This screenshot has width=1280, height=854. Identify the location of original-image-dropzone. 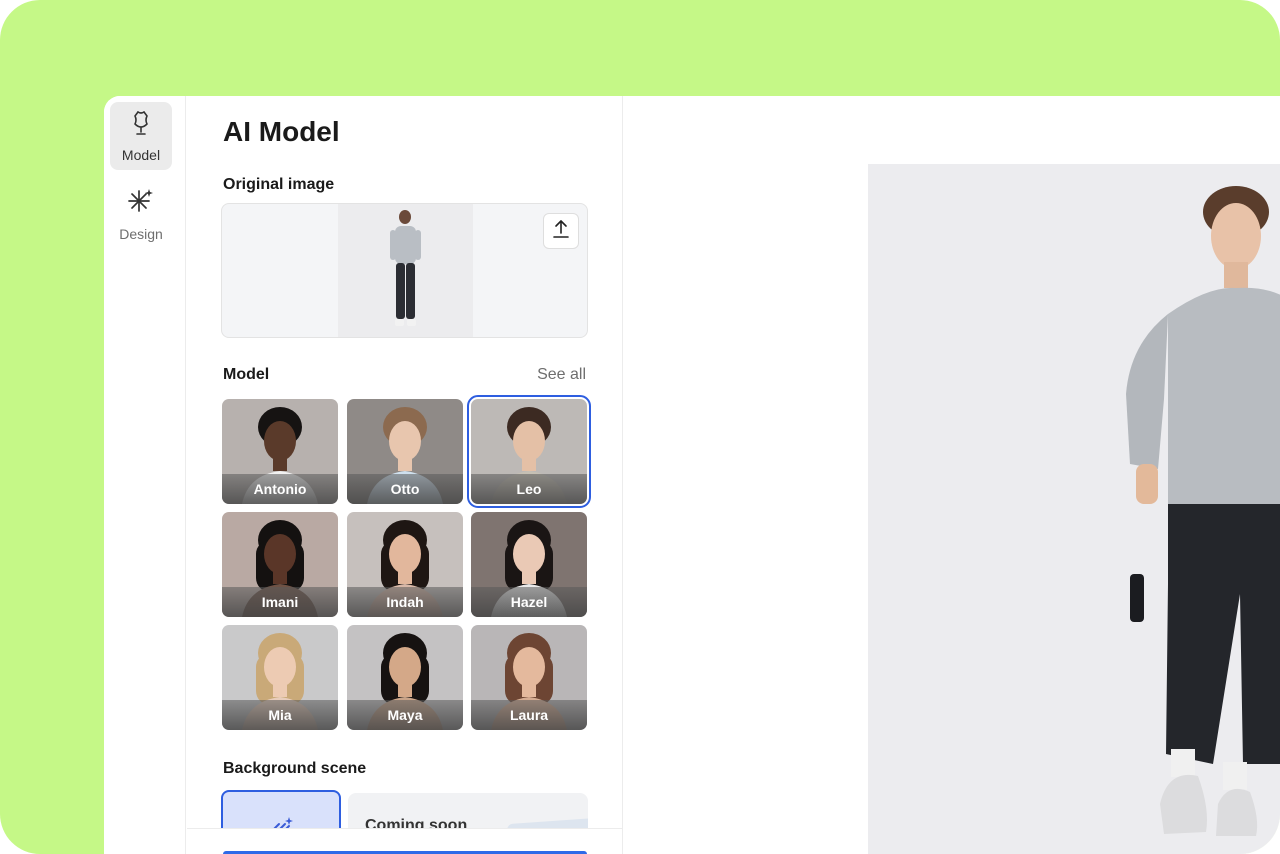
(404, 270).